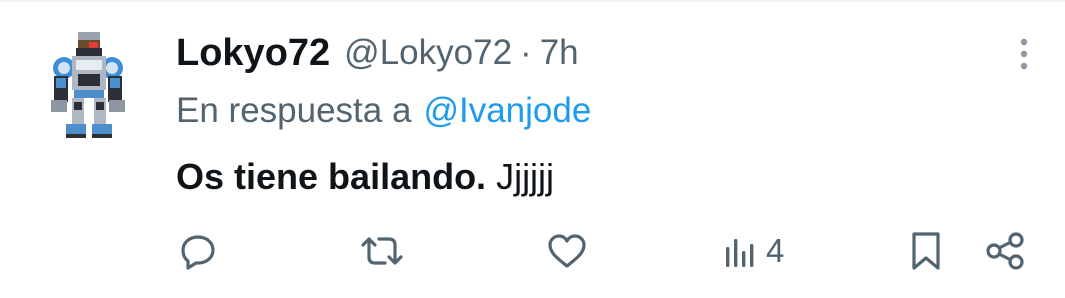  I want to click on retweet-button, so click(382, 251).